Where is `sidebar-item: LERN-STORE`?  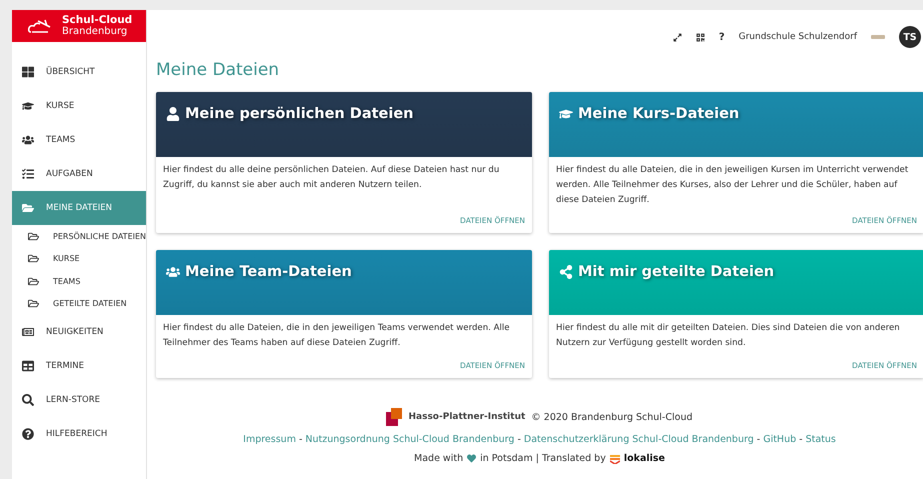
sidebar-item: LERN-STORE is located at coordinates (79, 400).